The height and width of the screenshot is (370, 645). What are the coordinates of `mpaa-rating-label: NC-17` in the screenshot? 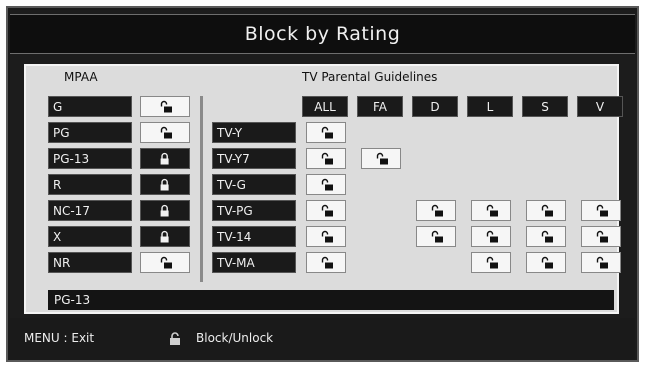 It's located at (90, 210).